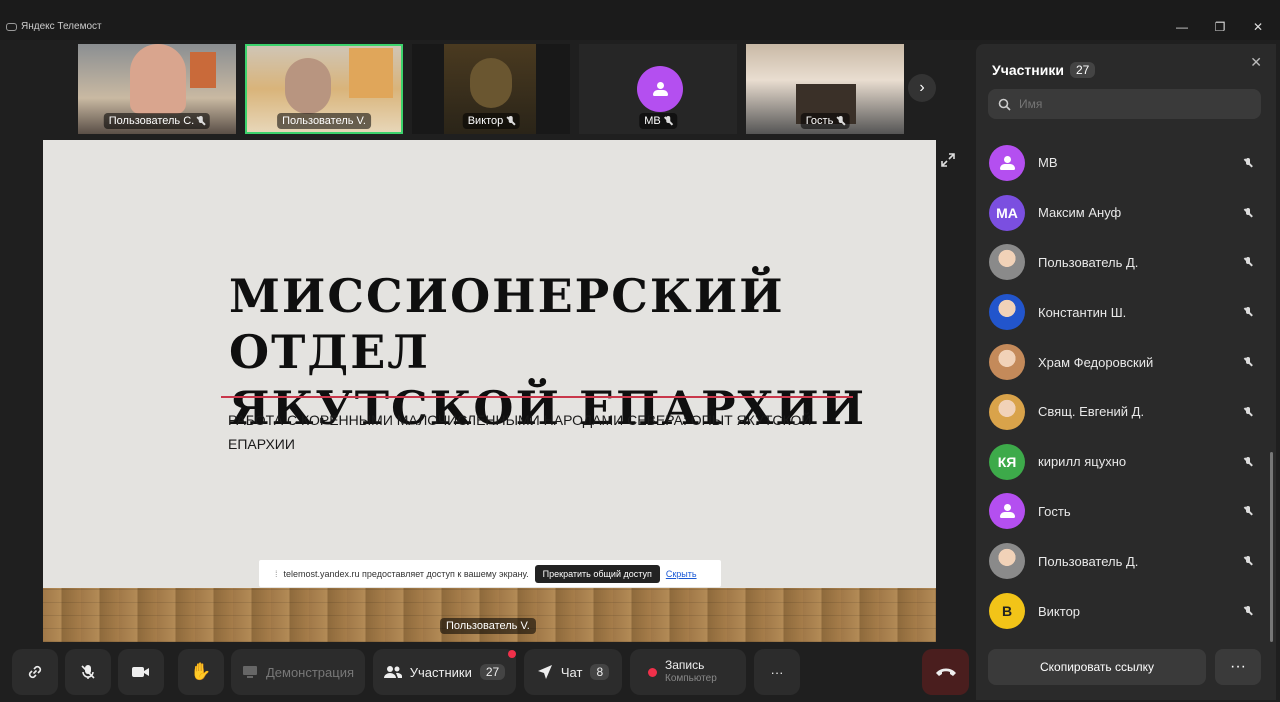  Describe the element at coordinates (1097, 667) in the screenshot. I see `copy-link-button: Скопировать ссылку` at that location.